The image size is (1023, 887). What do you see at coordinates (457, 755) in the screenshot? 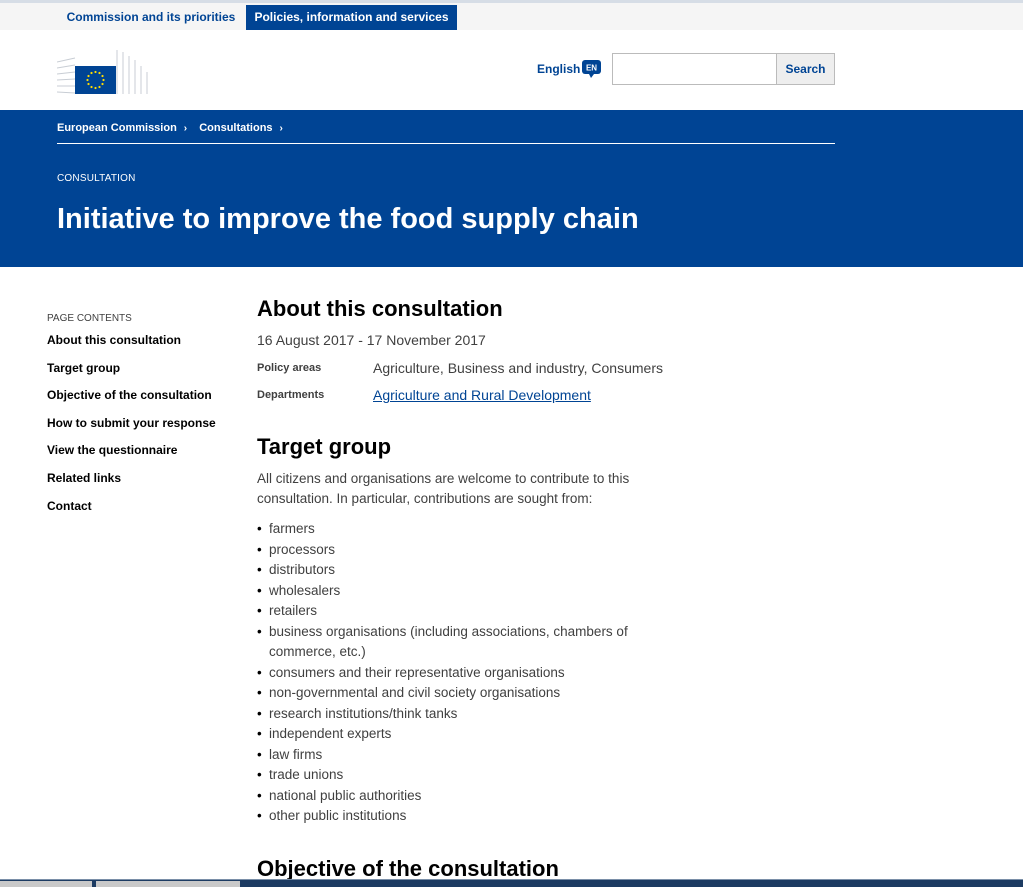
I see `list-item: law firms` at bounding box center [457, 755].